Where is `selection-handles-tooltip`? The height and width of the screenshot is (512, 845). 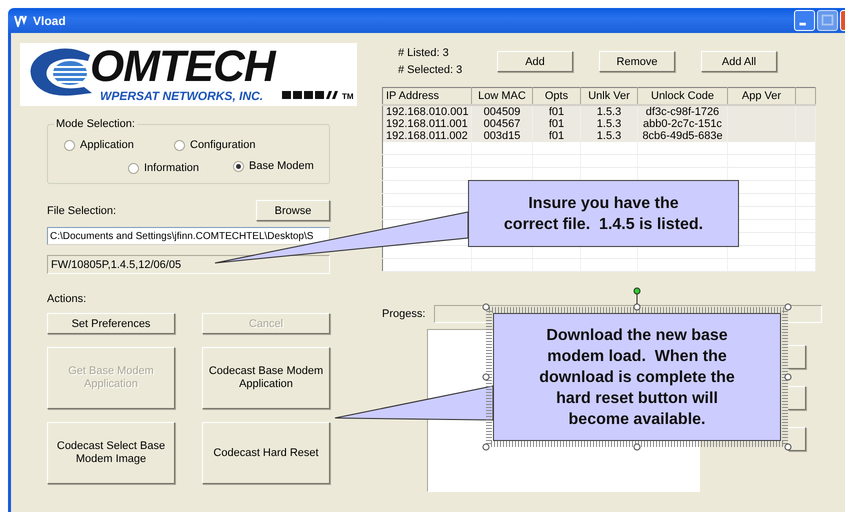
selection-handles-tooltip is located at coordinates (637, 369).